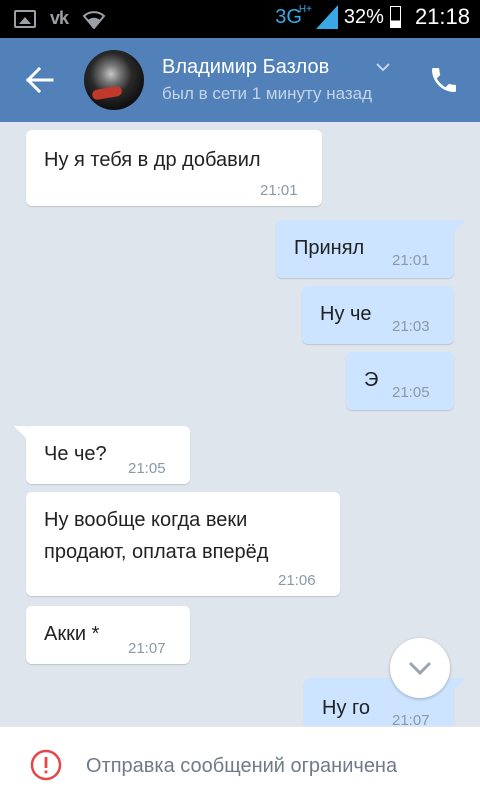  What do you see at coordinates (293, 15) in the screenshot?
I see `network-indicator: 3G H+` at bounding box center [293, 15].